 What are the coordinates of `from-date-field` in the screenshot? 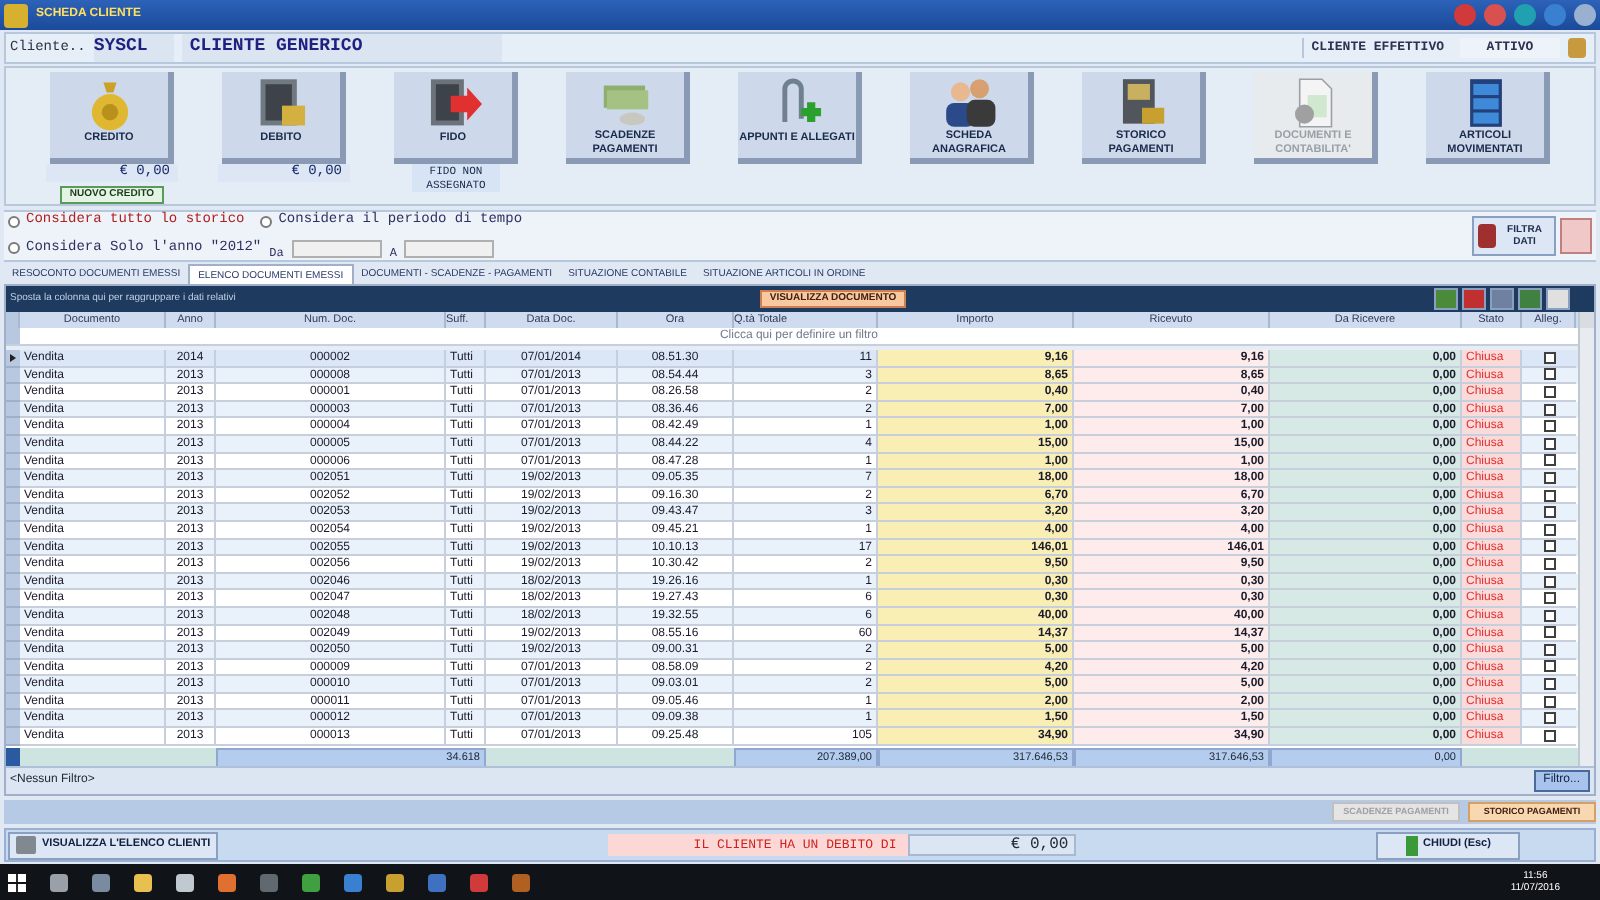 It's located at (336, 248).